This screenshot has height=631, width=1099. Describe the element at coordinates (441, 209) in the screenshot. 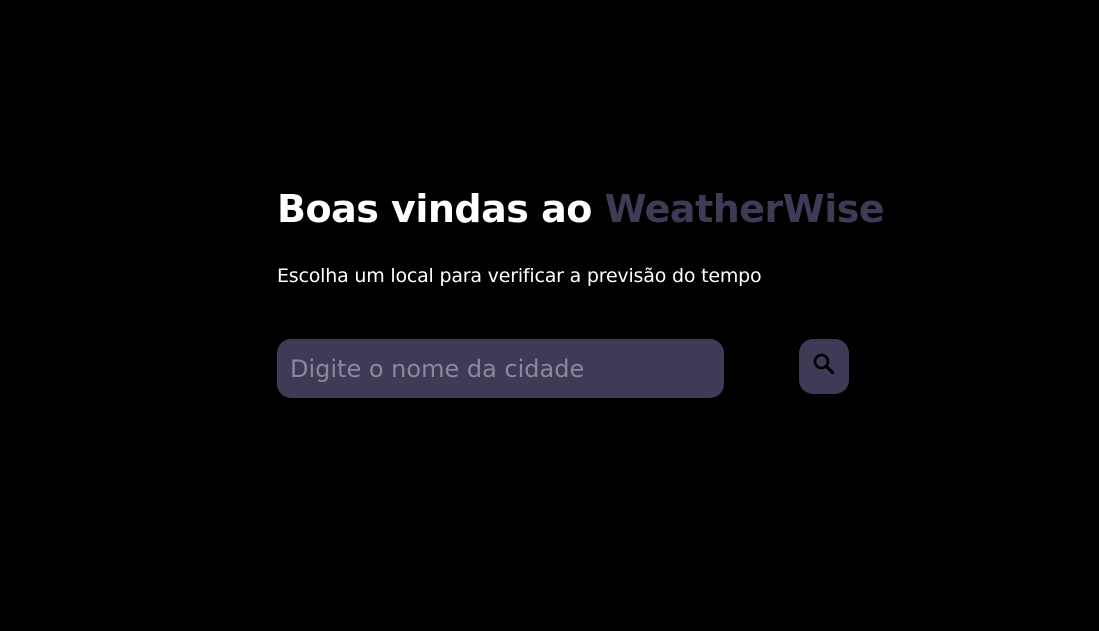

I see `title-prefix: Boas vindas ao` at that location.